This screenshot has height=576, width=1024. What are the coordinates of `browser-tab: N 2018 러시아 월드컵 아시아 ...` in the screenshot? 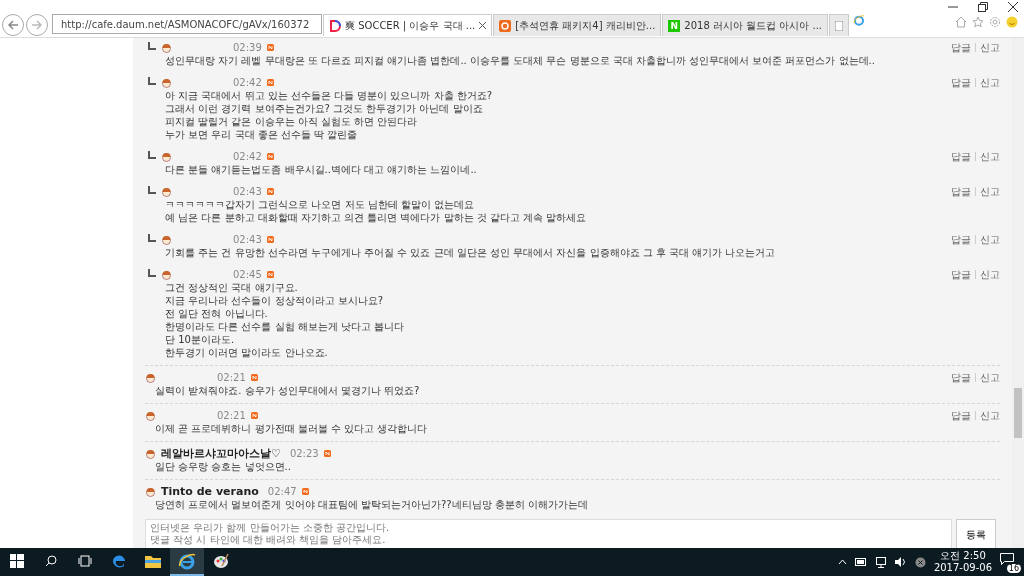 It's located at (745, 25).